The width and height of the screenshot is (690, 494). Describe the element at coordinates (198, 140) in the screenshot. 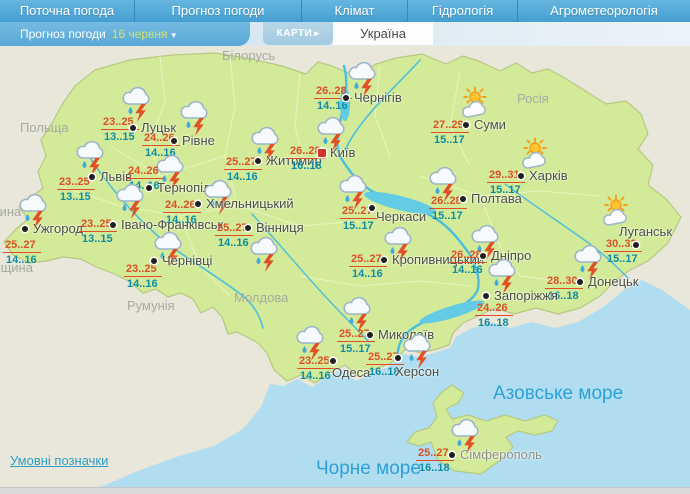

I see `city-label: Рівне` at that location.